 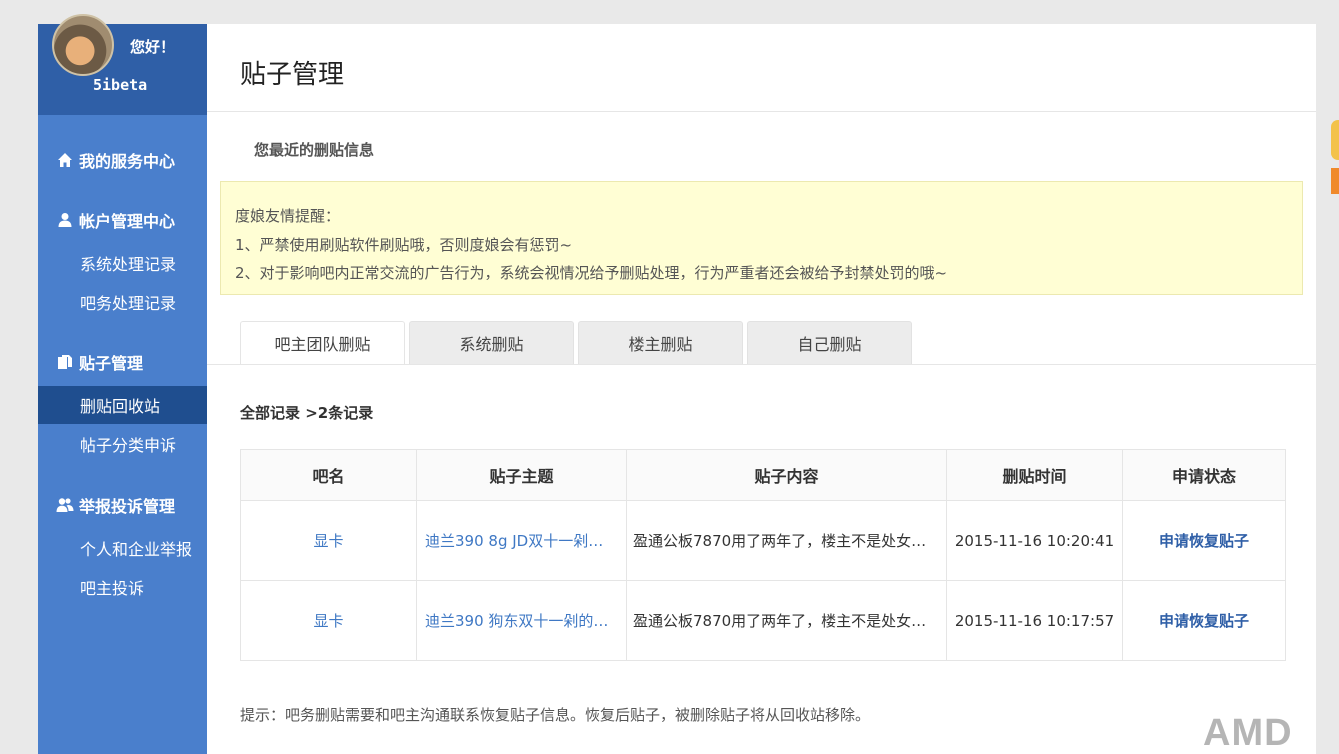 I want to click on column-header-bar-name: 吧名, so click(x=328, y=475).